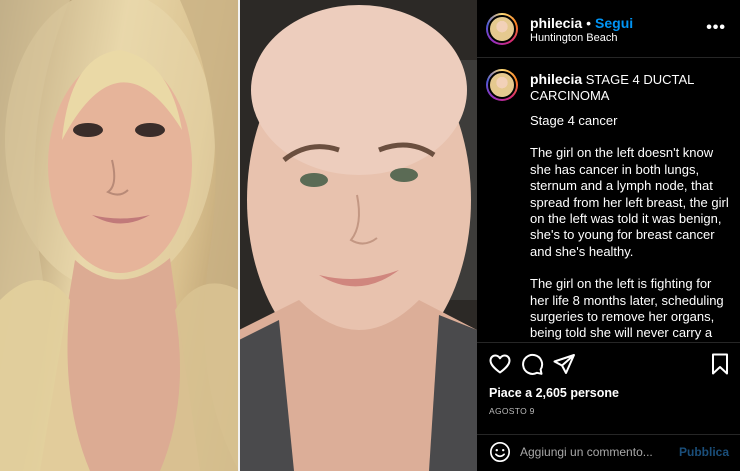 This screenshot has width=740, height=471. Describe the element at coordinates (502, 85) in the screenshot. I see `caption-avatar` at that location.